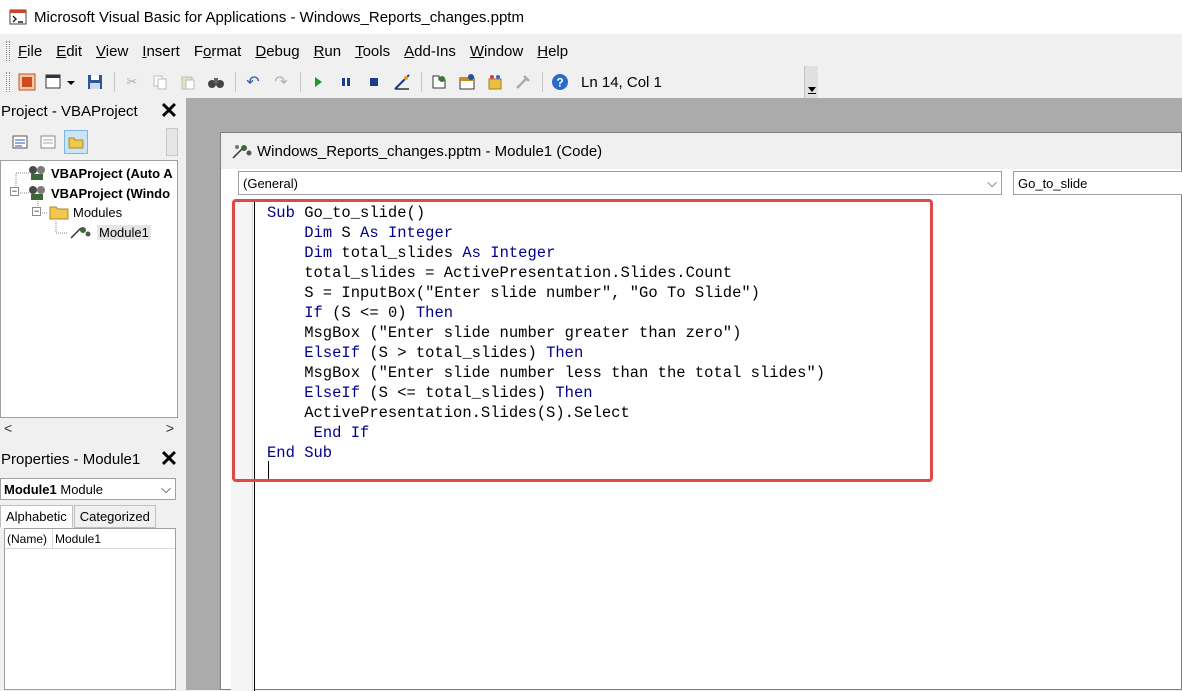 The image size is (1182, 691). What do you see at coordinates (188, 82) in the screenshot?
I see `paste-icon` at bounding box center [188, 82].